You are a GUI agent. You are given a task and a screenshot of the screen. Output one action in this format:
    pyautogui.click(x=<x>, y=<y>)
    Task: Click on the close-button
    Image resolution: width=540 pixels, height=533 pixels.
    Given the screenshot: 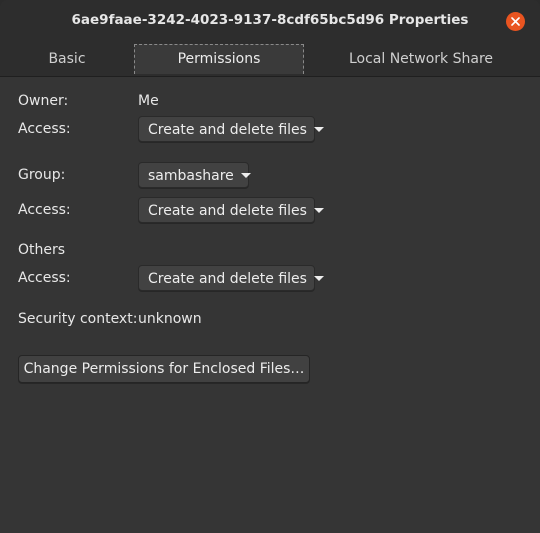 What is the action you would take?
    pyautogui.click(x=515, y=21)
    